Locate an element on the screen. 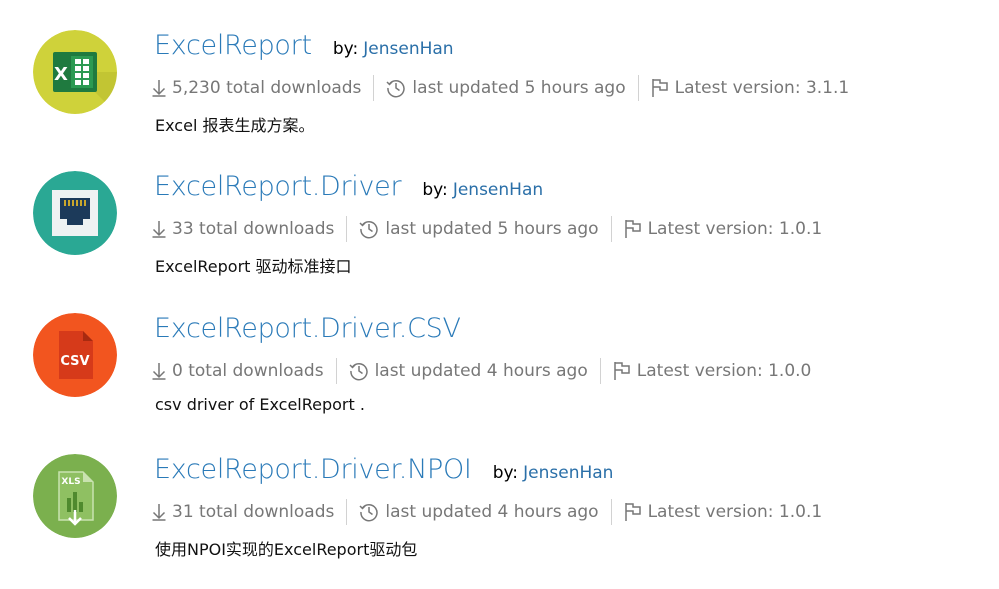 Image resolution: width=999 pixels, height=589 pixels. downloads-text: 5,230 total downloads is located at coordinates (267, 88).